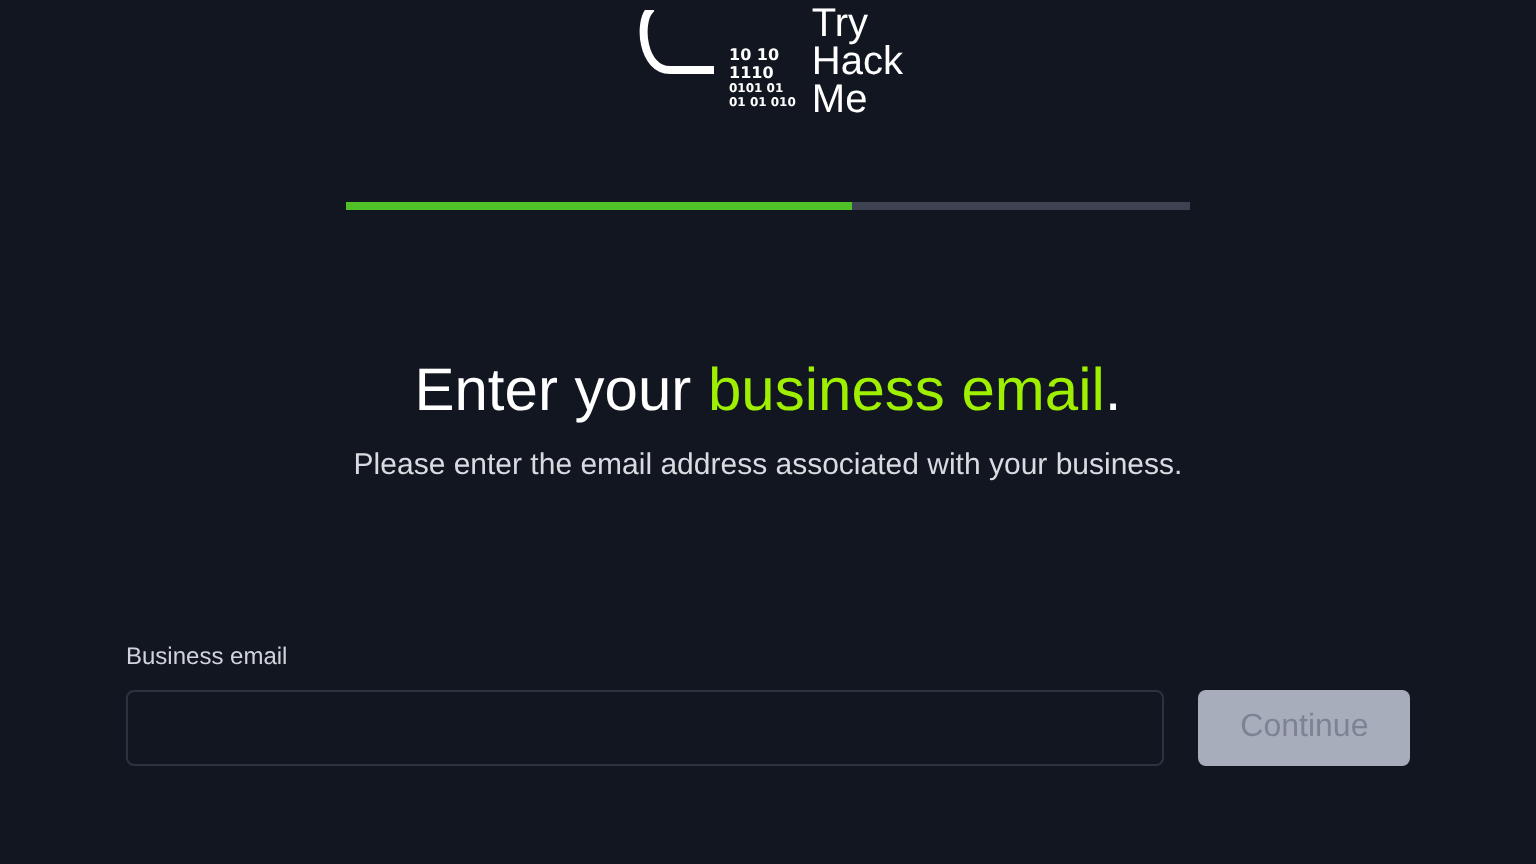 The height and width of the screenshot is (864, 1536). What do you see at coordinates (645, 727) in the screenshot?
I see `email-input-field` at bounding box center [645, 727].